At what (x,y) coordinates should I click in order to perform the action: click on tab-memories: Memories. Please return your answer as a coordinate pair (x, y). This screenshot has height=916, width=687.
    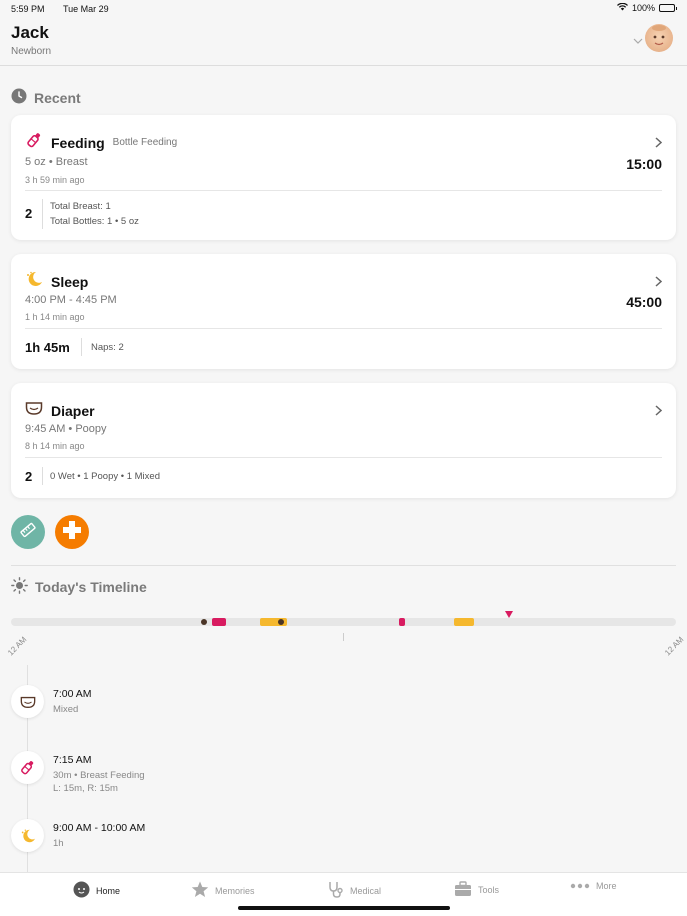
    Looking at the image, I should click on (223, 890).